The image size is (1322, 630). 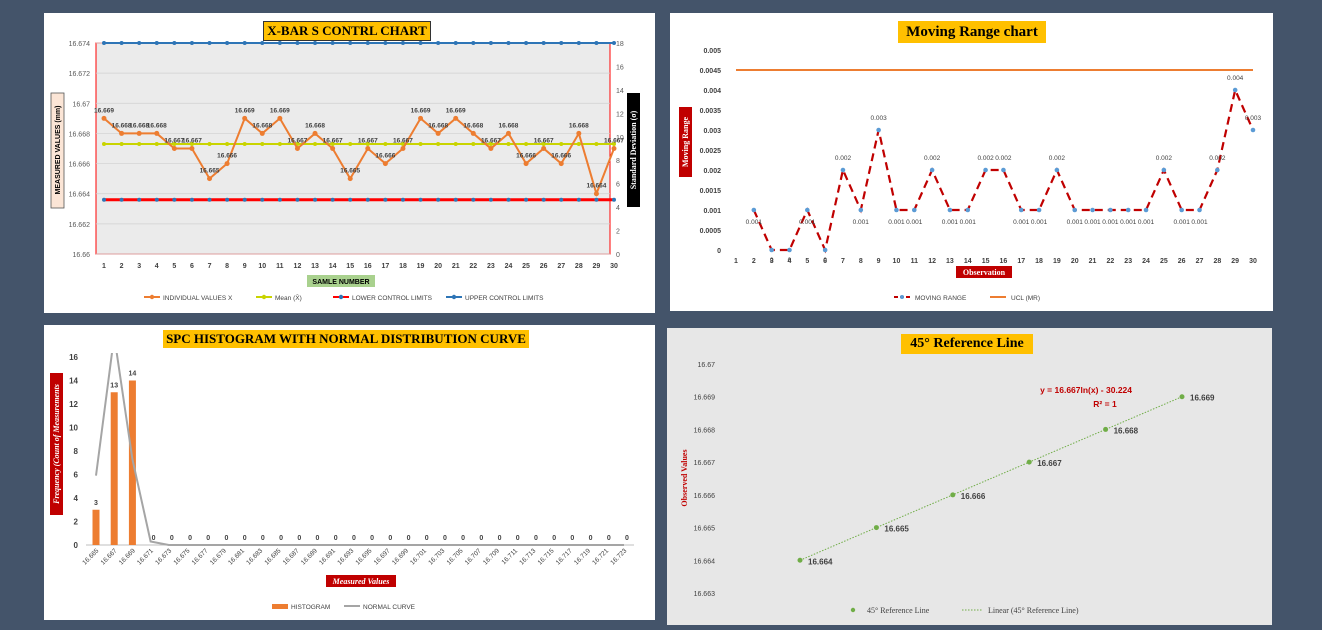 I want to click on individual-value-label: 16.666, so click(x=561, y=156).